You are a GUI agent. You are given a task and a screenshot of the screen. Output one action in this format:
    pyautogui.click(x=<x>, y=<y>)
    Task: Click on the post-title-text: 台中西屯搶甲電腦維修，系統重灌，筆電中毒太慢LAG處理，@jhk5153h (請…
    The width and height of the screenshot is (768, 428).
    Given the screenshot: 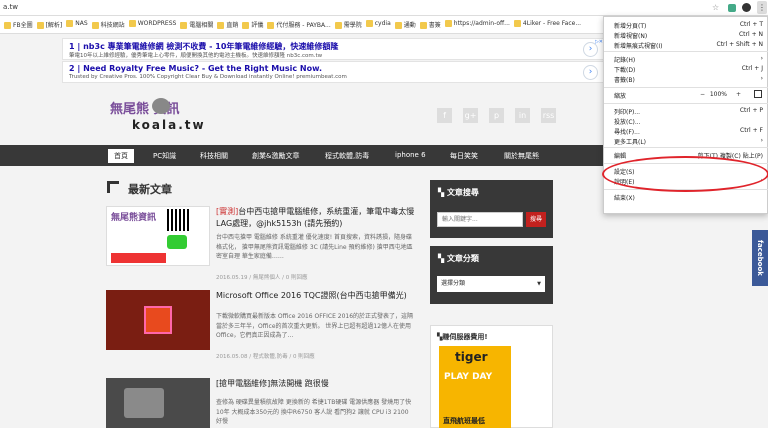 What is the action you would take?
    pyautogui.click(x=315, y=217)
    